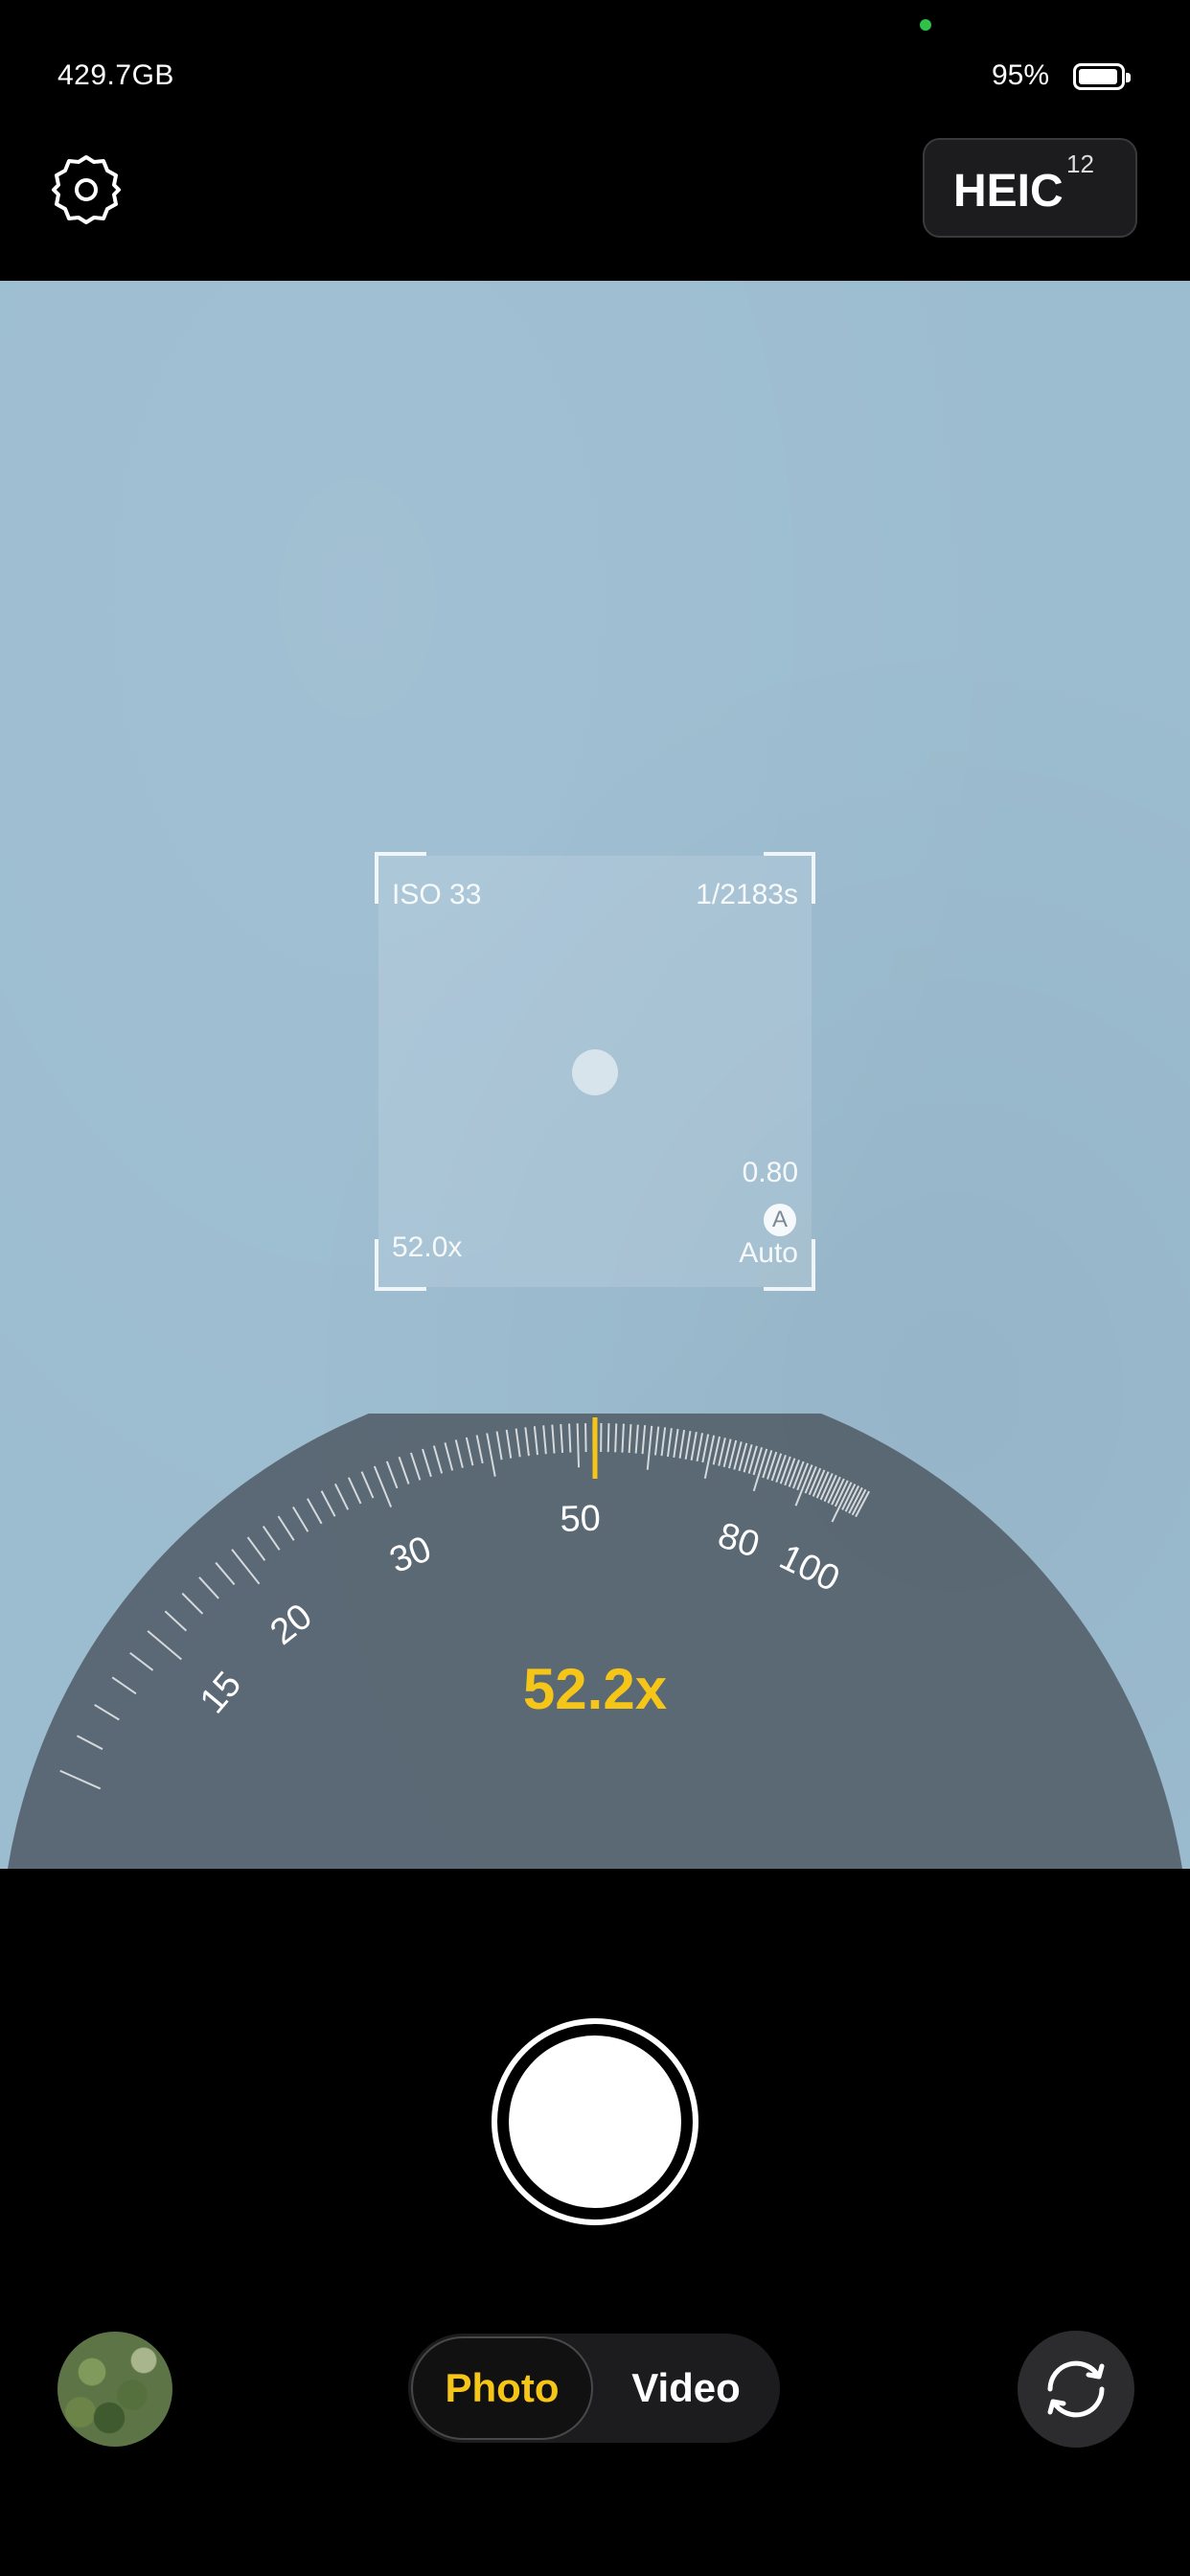  I want to click on shutter-inner, so click(595, 2122).